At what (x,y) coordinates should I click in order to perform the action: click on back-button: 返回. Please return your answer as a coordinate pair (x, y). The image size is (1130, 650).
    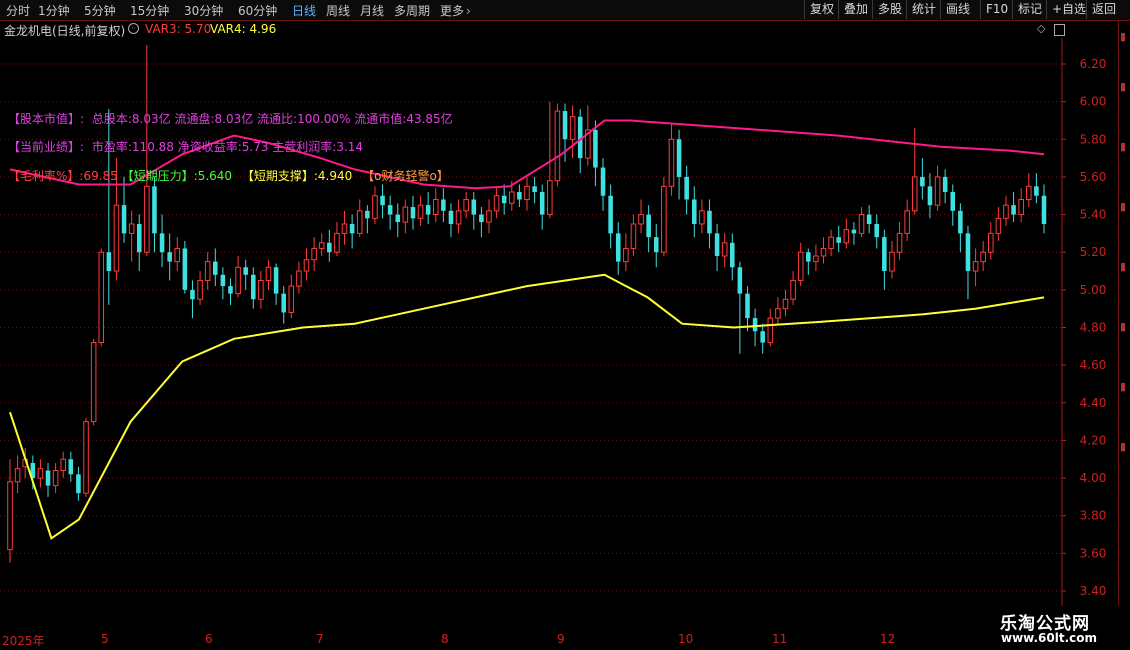
    Looking at the image, I should click on (1103, 9).